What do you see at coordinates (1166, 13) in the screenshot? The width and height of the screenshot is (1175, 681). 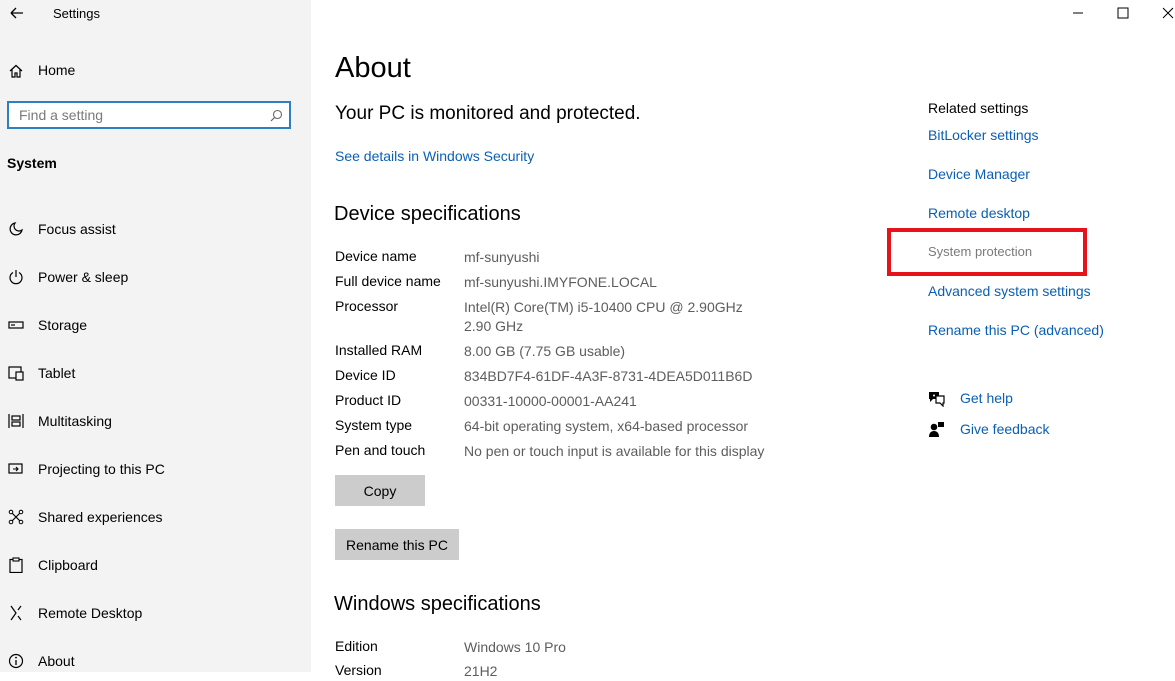 I see `close-icon` at bounding box center [1166, 13].